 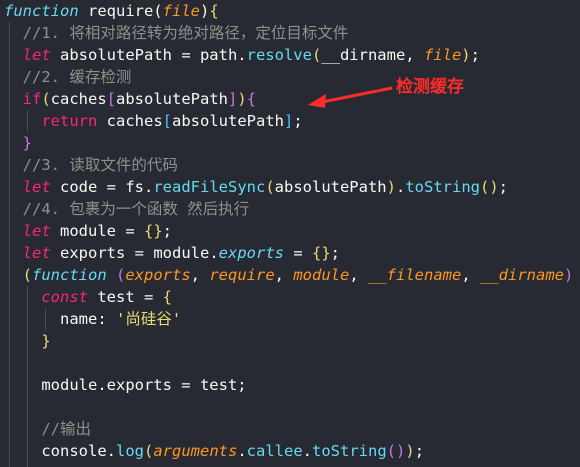 I want to click on code-token: module =, so click(x=97, y=231).